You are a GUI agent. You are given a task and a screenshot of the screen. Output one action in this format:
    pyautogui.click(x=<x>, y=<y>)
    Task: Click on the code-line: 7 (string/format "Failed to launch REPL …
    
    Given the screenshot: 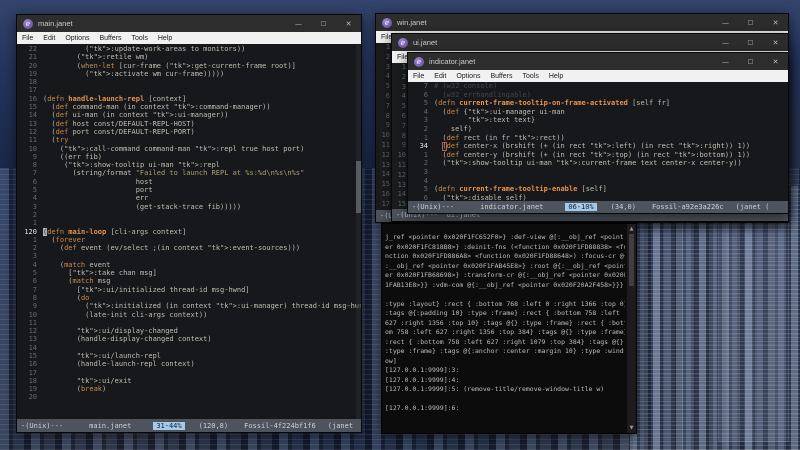 What is the action you would take?
    pyautogui.click(x=189, y=173)
    